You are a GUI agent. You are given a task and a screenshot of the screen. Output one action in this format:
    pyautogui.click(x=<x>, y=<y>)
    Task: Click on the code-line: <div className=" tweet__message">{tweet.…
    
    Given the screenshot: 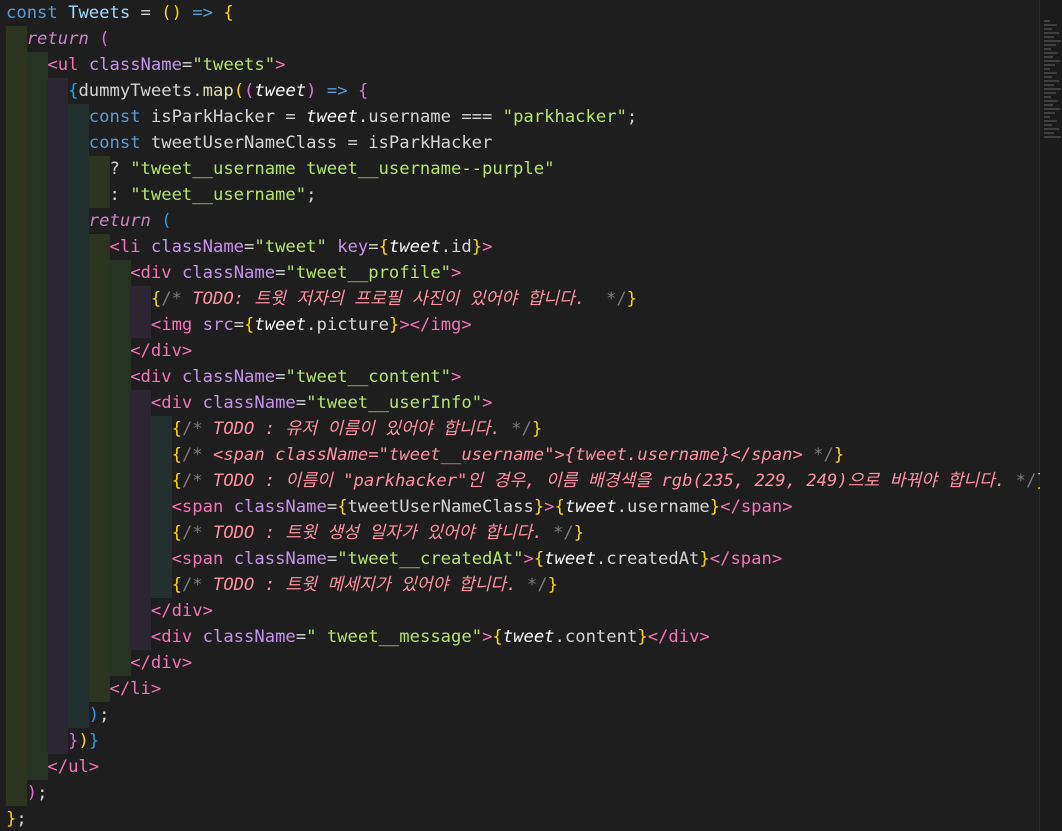 What is the action you would take?
    pyautogui.click(x=520, y=637)
    